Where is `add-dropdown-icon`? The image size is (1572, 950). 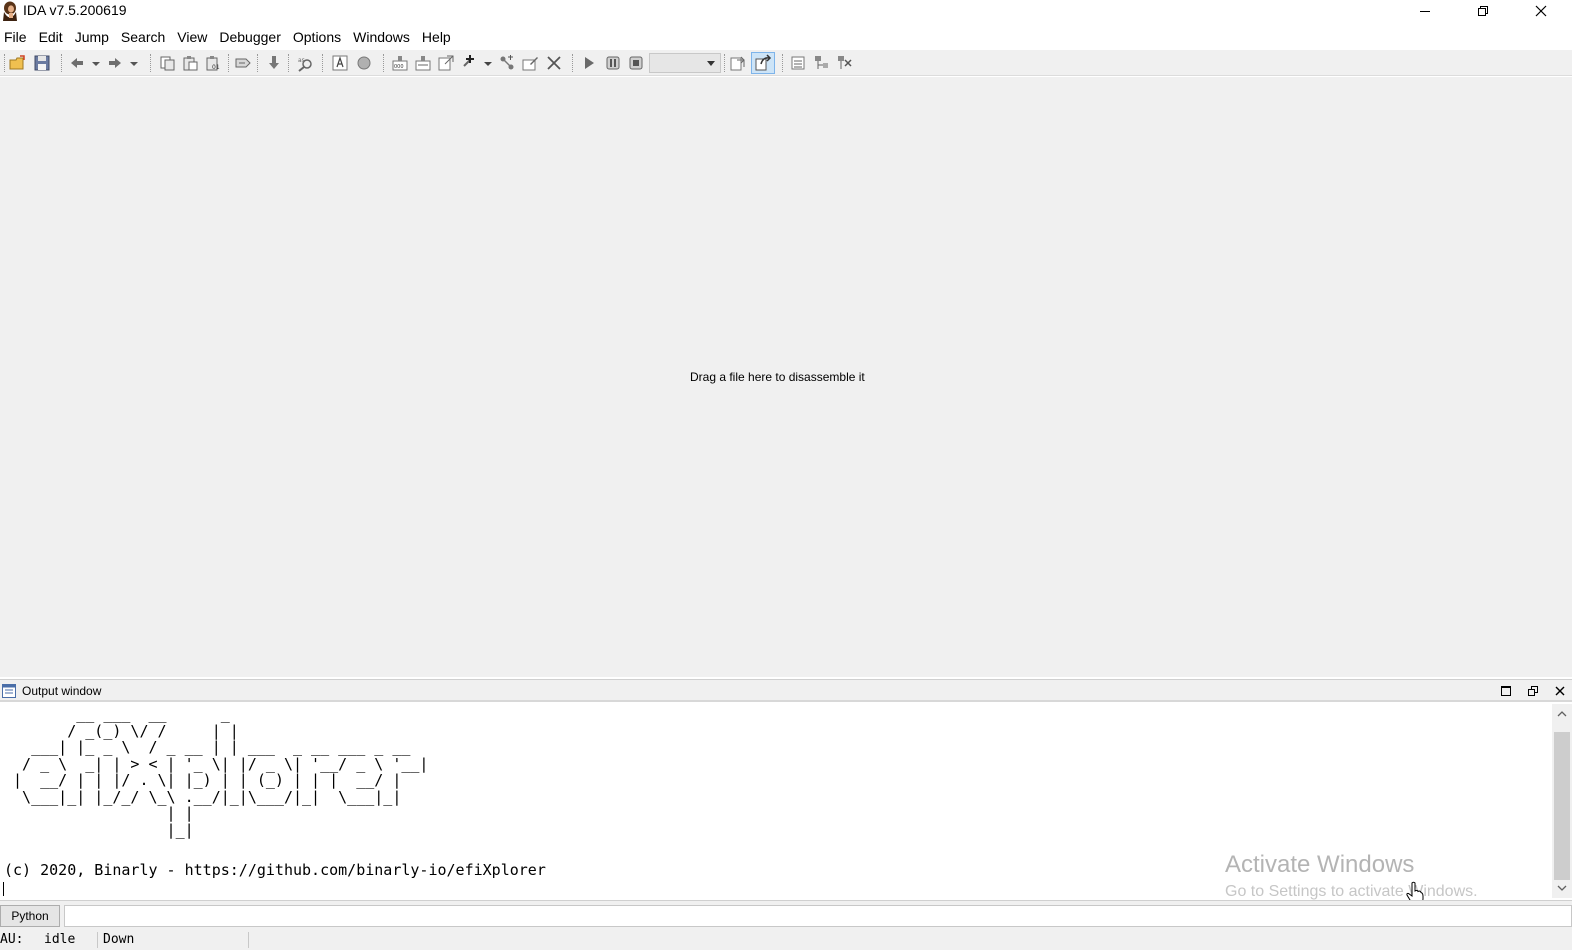
add-dropdown-icon is located at coordinates (488, 63).